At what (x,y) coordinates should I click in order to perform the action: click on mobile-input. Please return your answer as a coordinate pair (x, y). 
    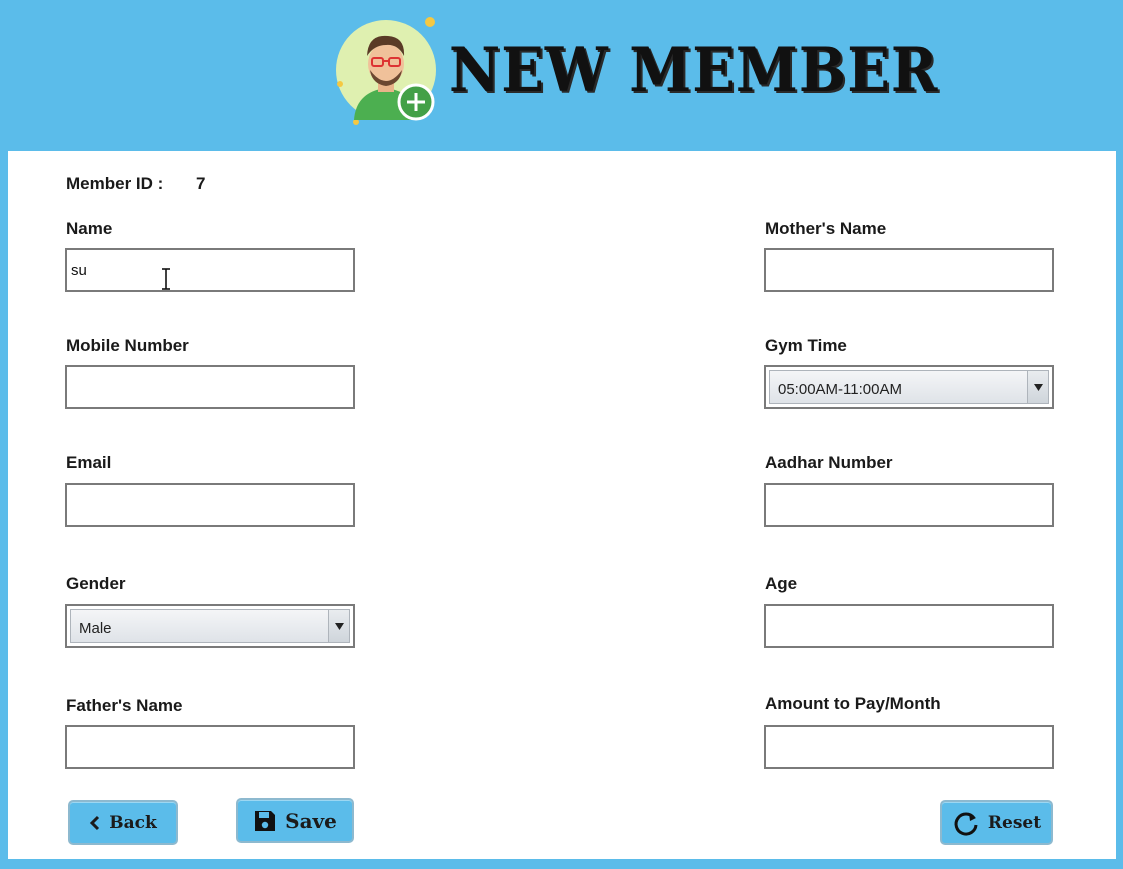
    Looking at the image, I should click on (210, 387).